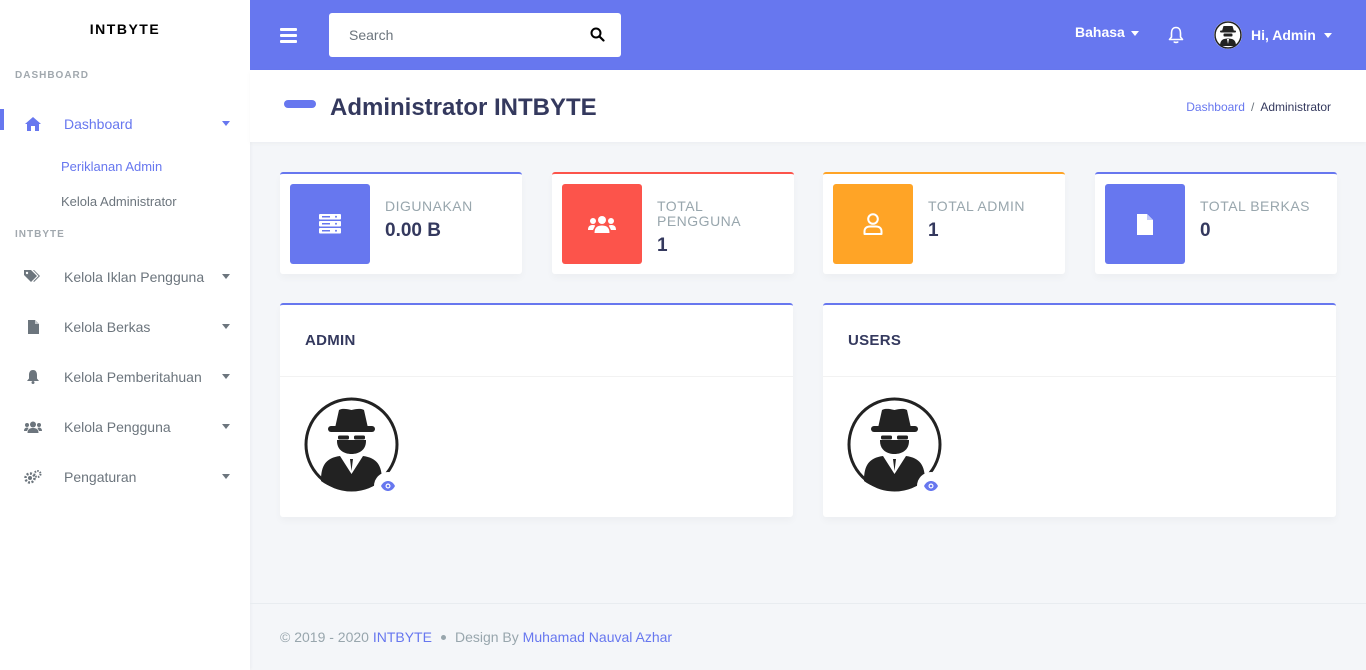  Describe the element at coordinates (125, 201) in the screenshot. I see `sidebar-subitem-kelola-administrator: Kelola Administrator` at that location.